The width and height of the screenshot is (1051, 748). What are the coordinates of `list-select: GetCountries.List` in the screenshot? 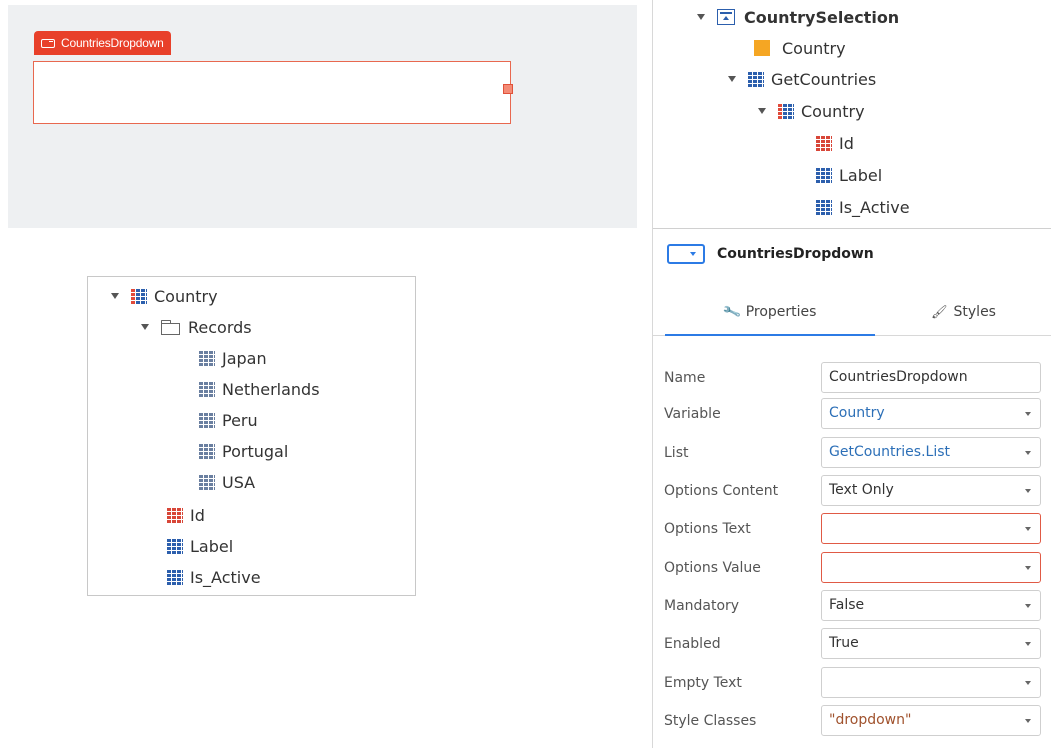 It's located at (931, 452).